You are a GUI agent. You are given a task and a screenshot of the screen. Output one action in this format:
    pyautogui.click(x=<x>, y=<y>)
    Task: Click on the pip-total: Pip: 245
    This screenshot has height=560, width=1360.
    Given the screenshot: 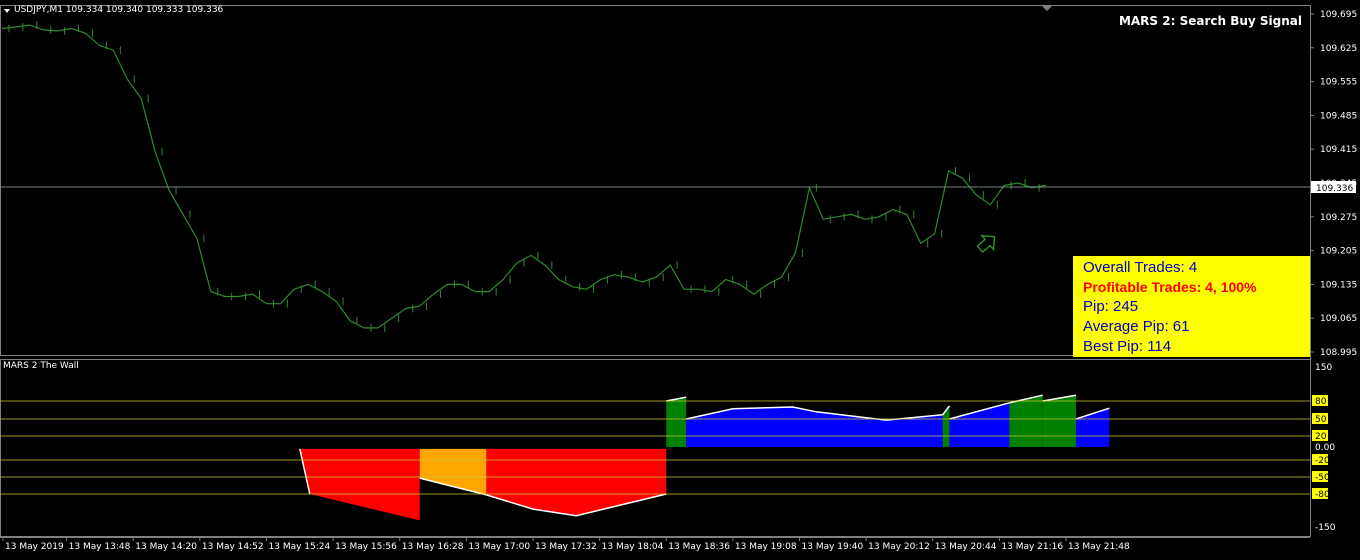 What is the action you would take?
    pyautogui.click(x=1111, y=306)
    